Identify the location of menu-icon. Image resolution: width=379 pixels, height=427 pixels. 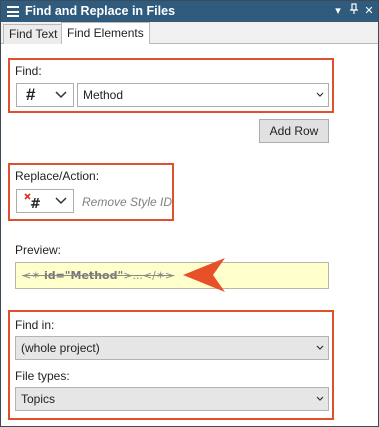
(13, 11).